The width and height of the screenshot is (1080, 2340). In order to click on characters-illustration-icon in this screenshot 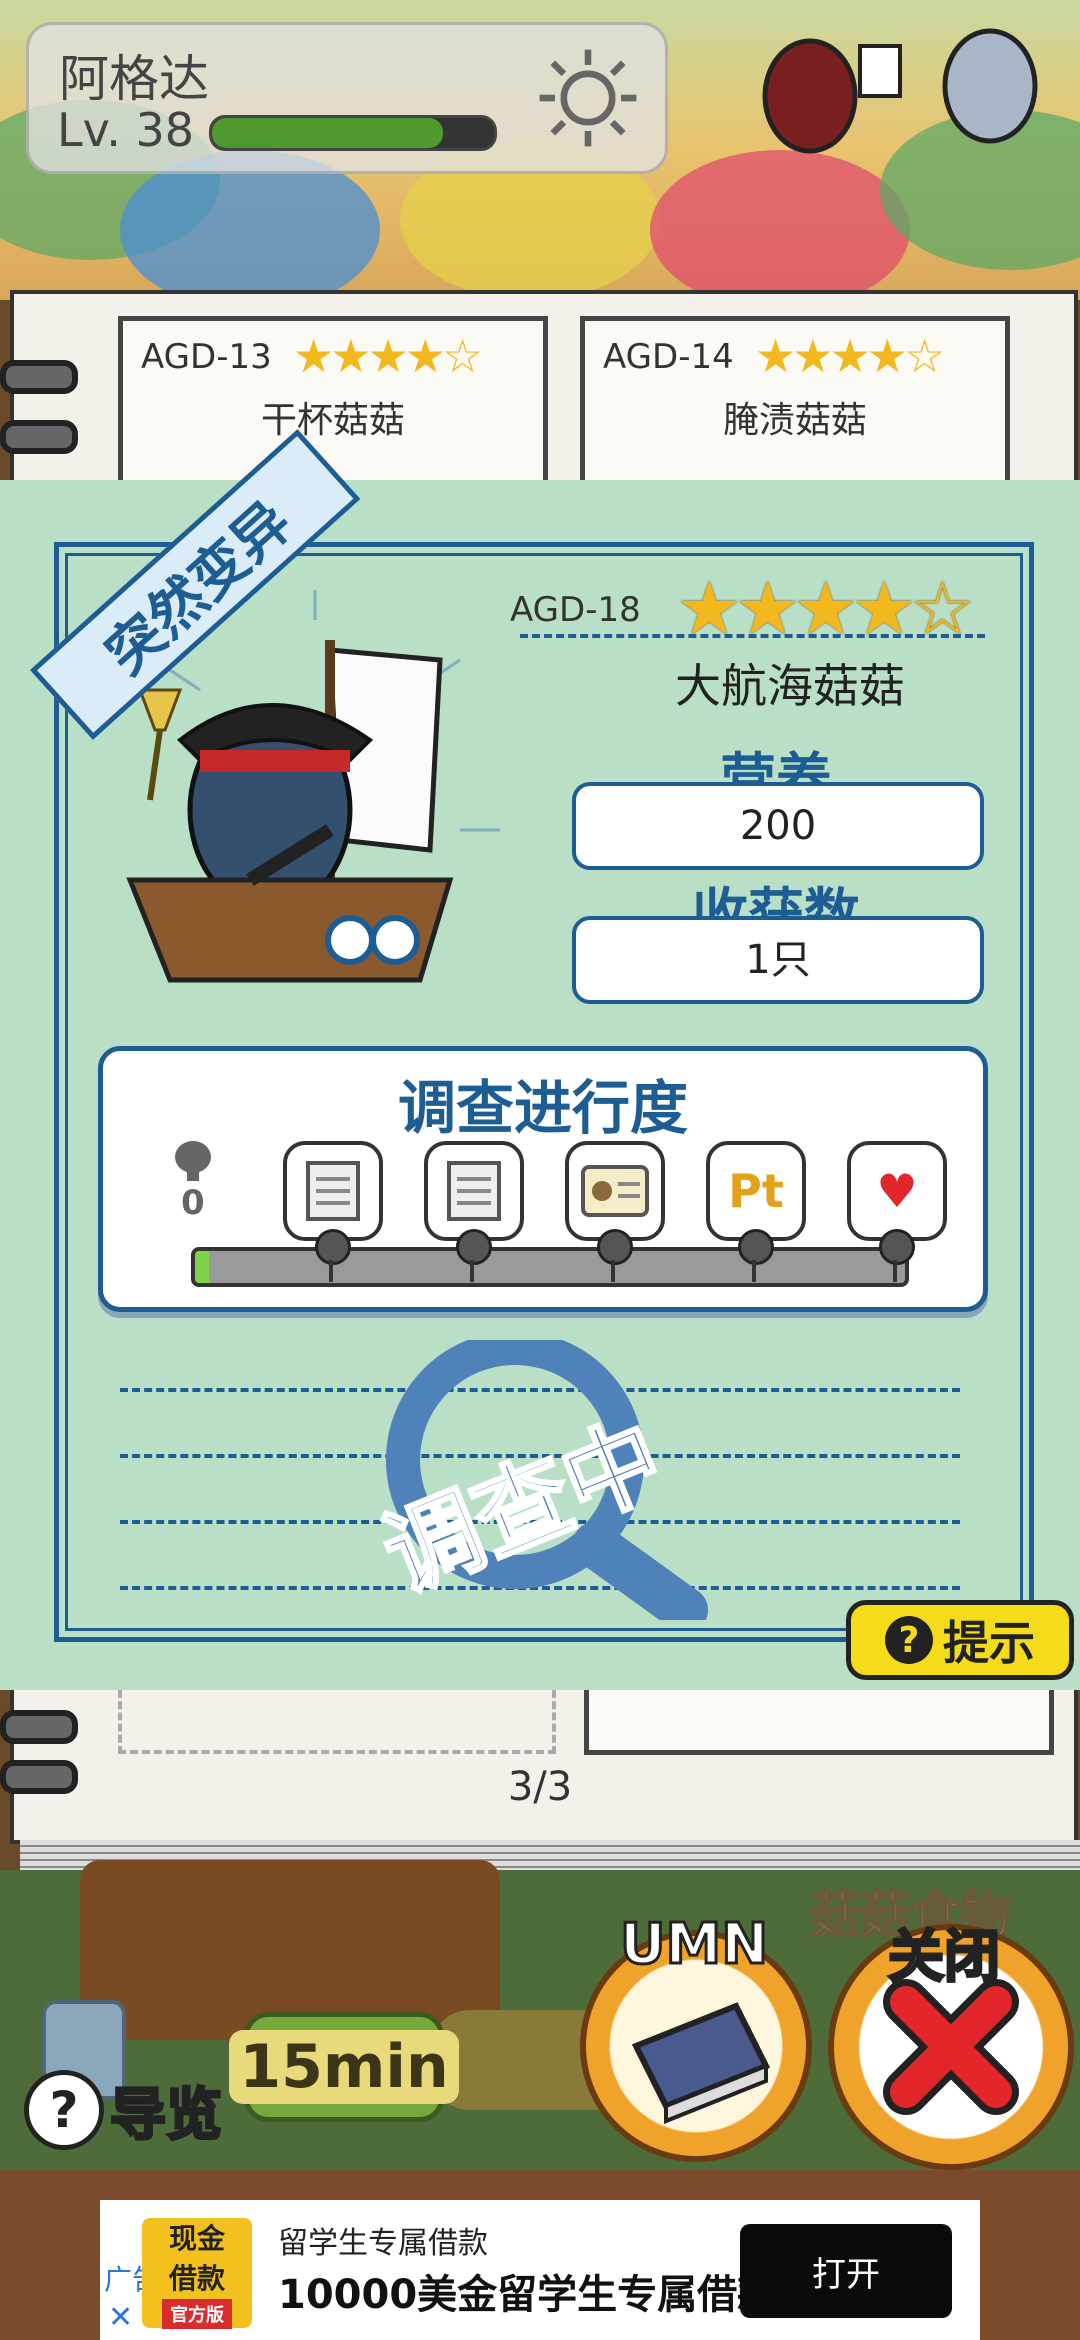, I will do `click(900, 91)`.